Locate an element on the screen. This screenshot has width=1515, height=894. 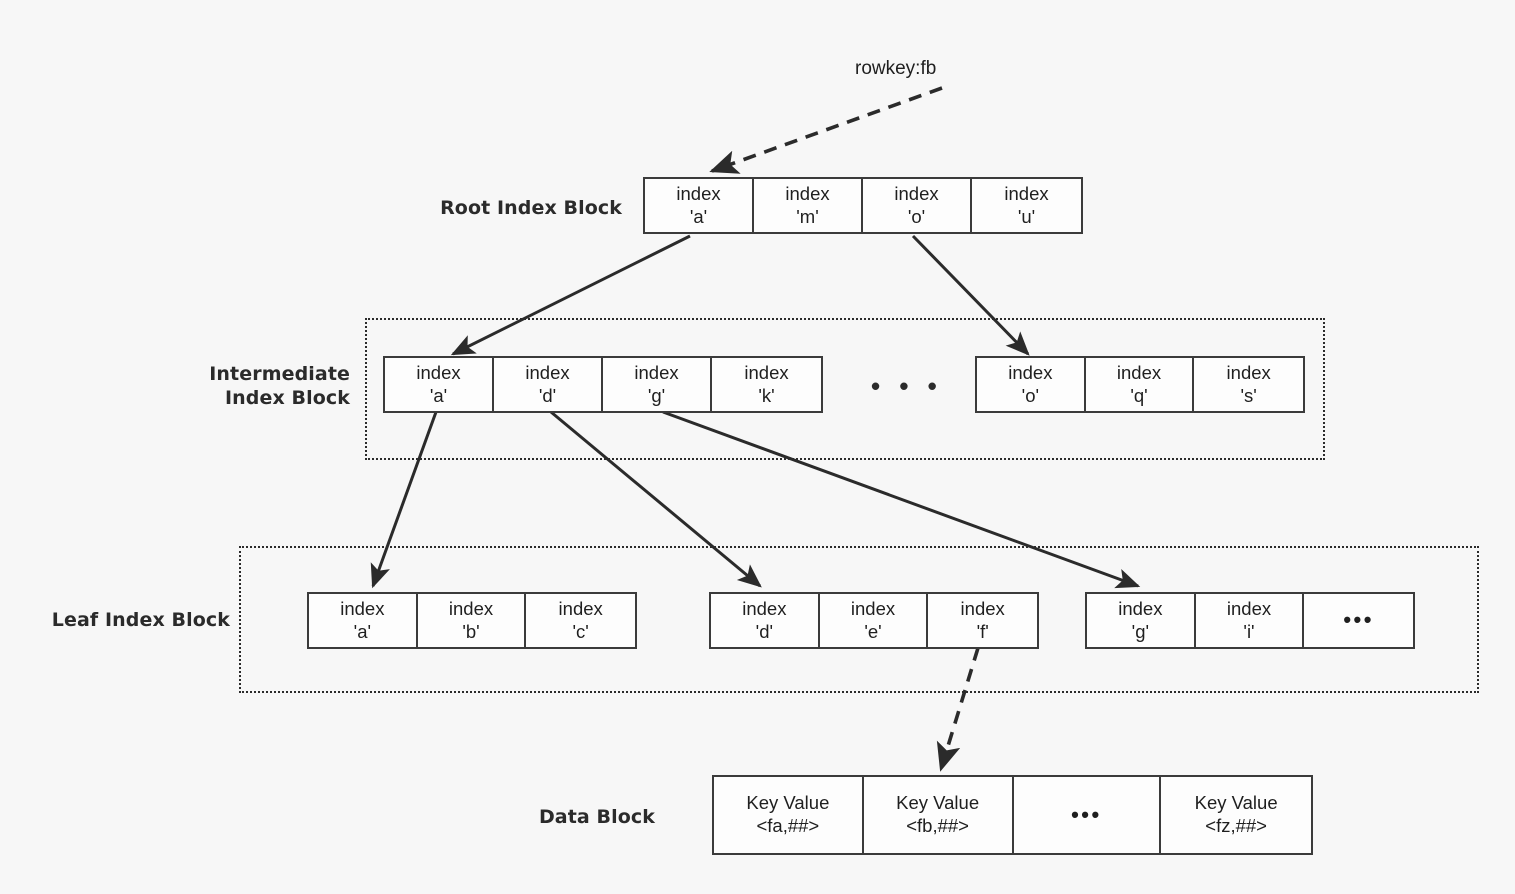
intermediate-cell: index 'a' is located at coordinates (439, 384).